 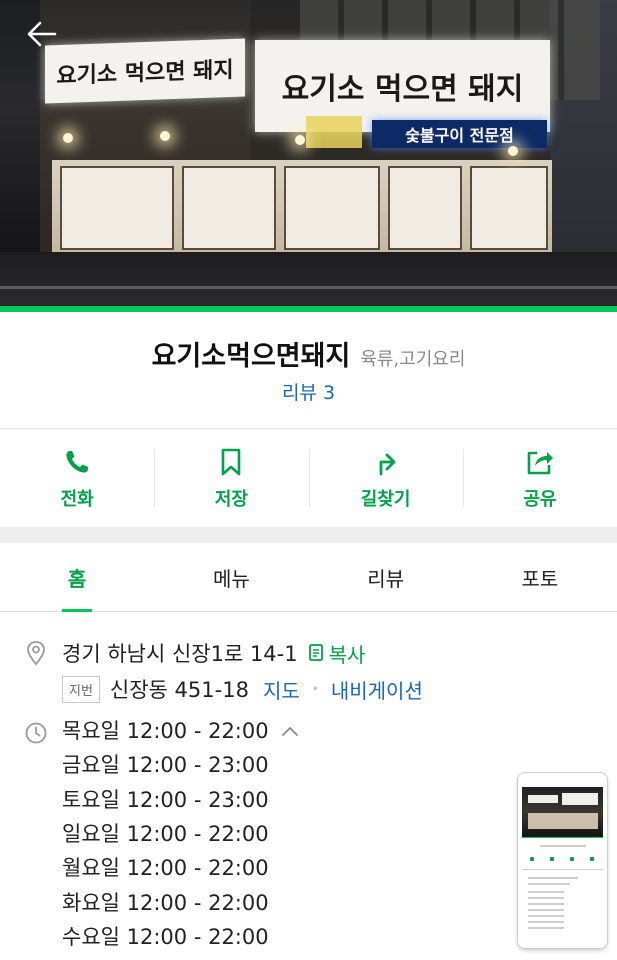 I want to click on screen-preview-thumbnail, so click(x=562, y=860).